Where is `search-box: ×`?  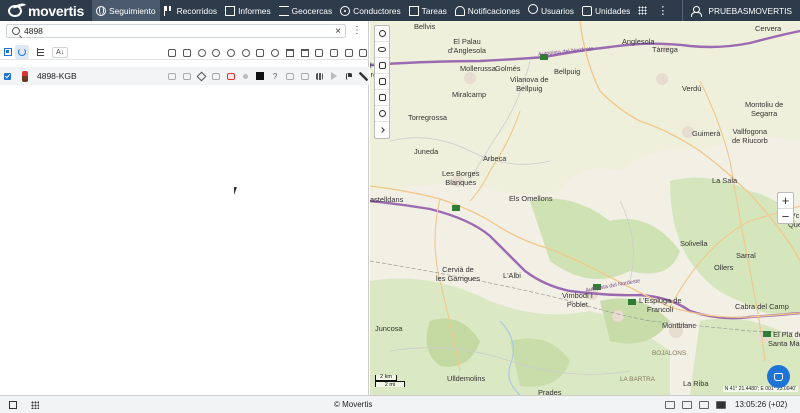
search-box: × is located at coordinates (176, 31).